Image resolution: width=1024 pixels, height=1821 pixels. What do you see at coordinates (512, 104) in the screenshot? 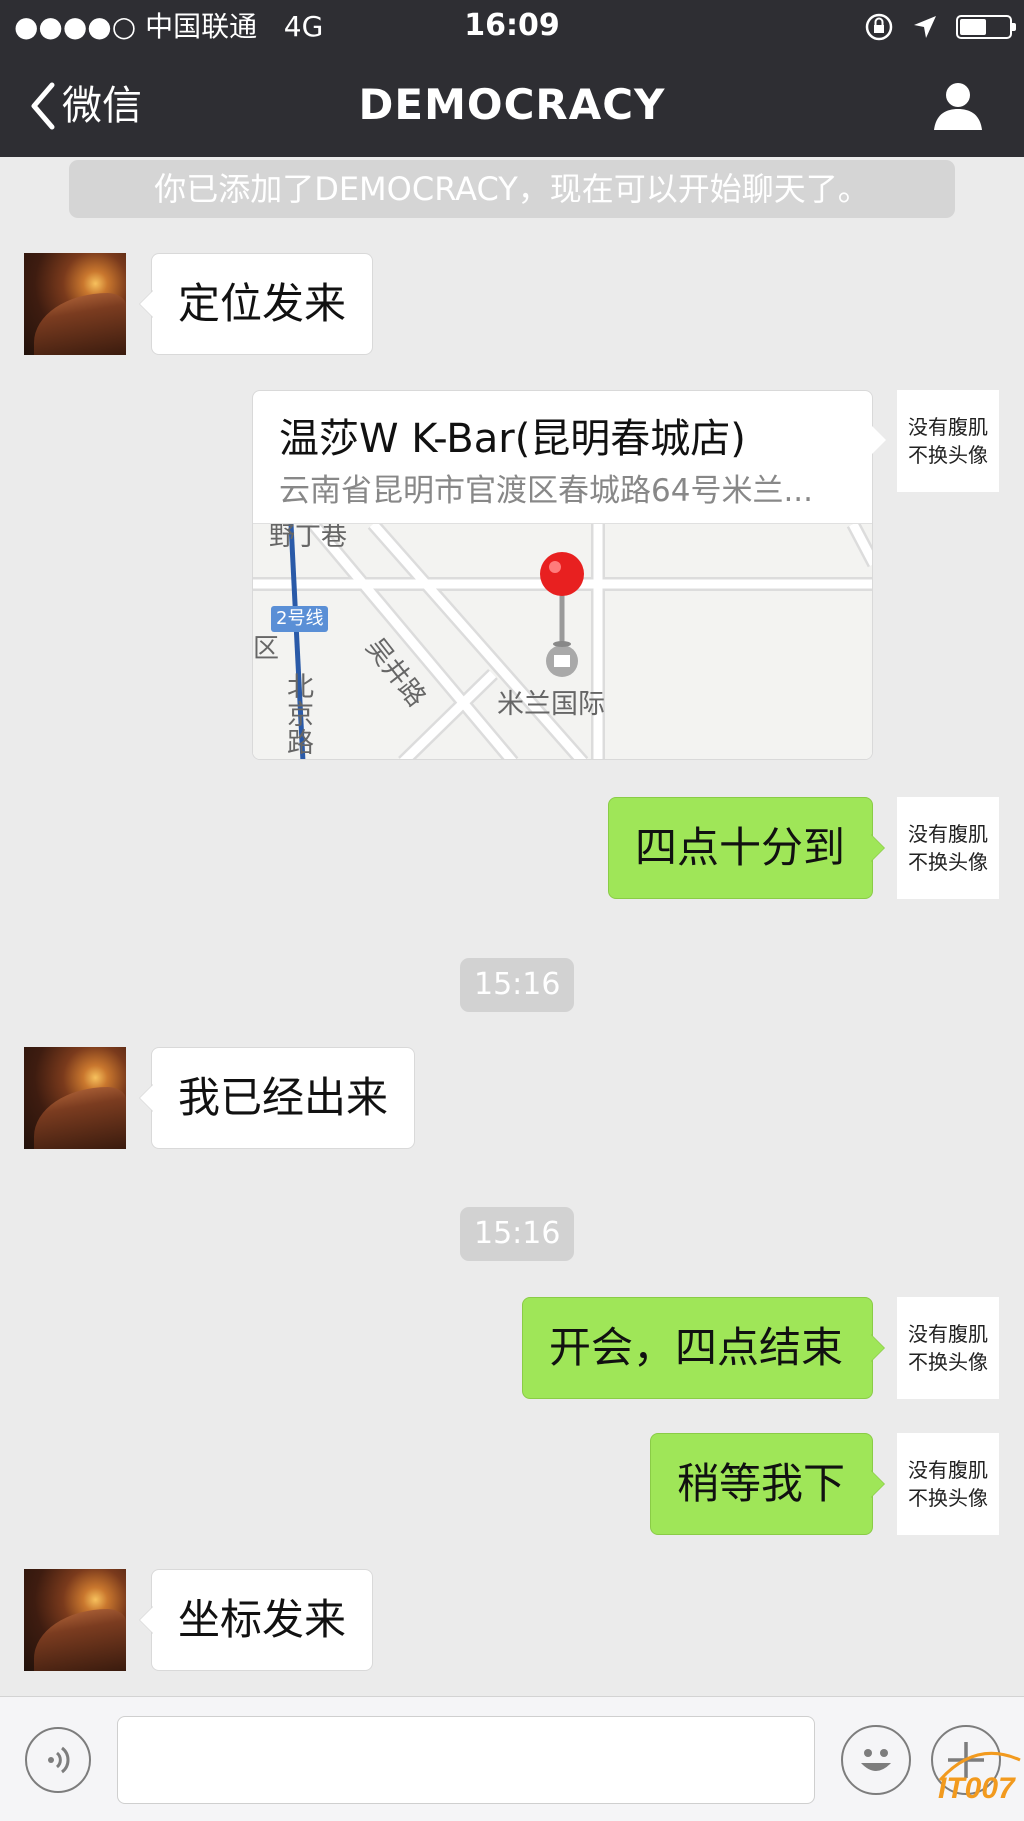
I see `chat-title: DEMOCRACY` at bounding box center [512, 104].